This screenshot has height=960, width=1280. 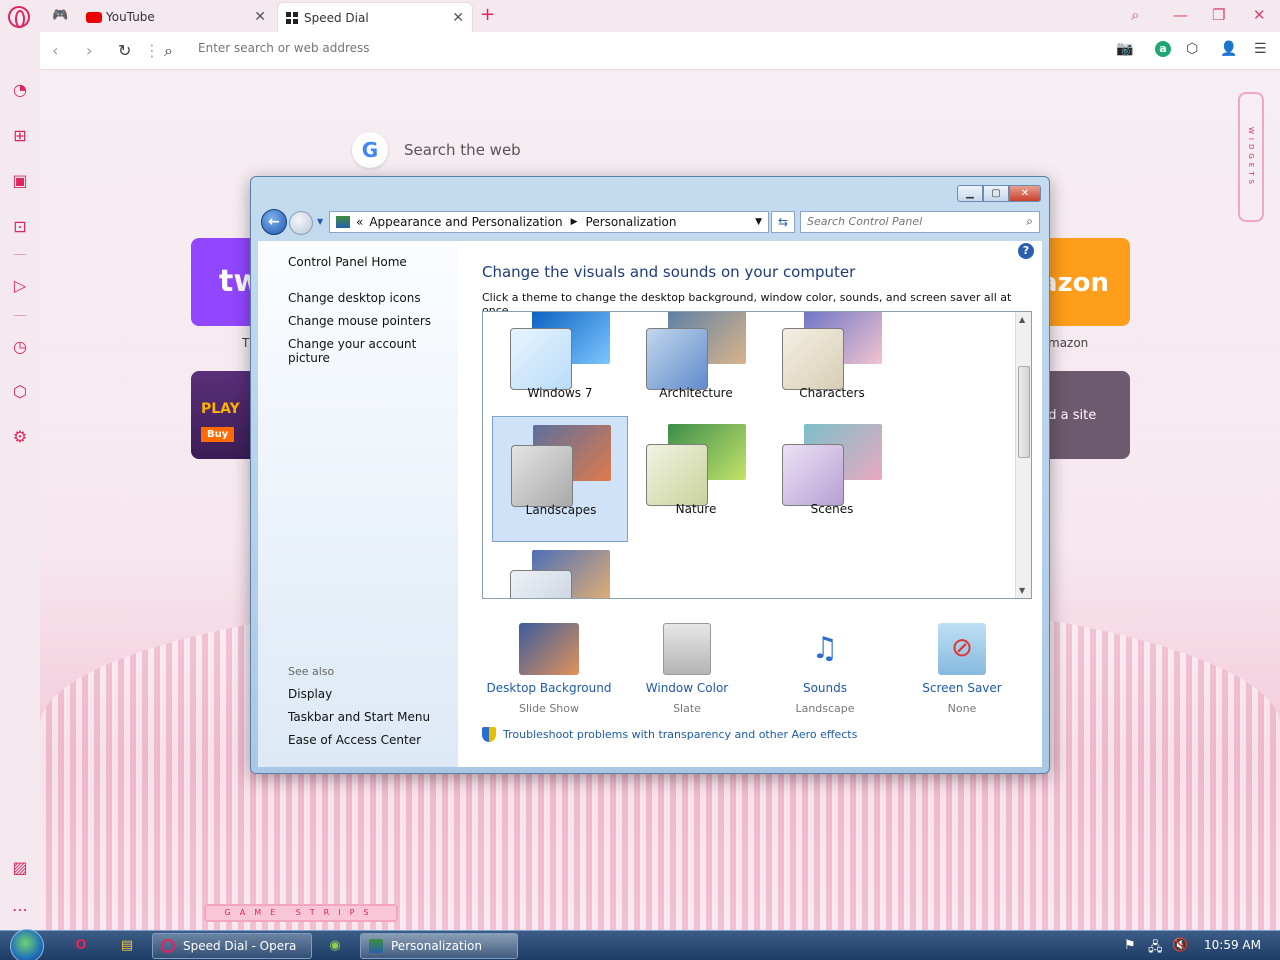 What do you see at coordinates (1192, 49) in the screenshot?
I see `extensions-cube-icon: ⬡` at bounding box center [1192, 49].